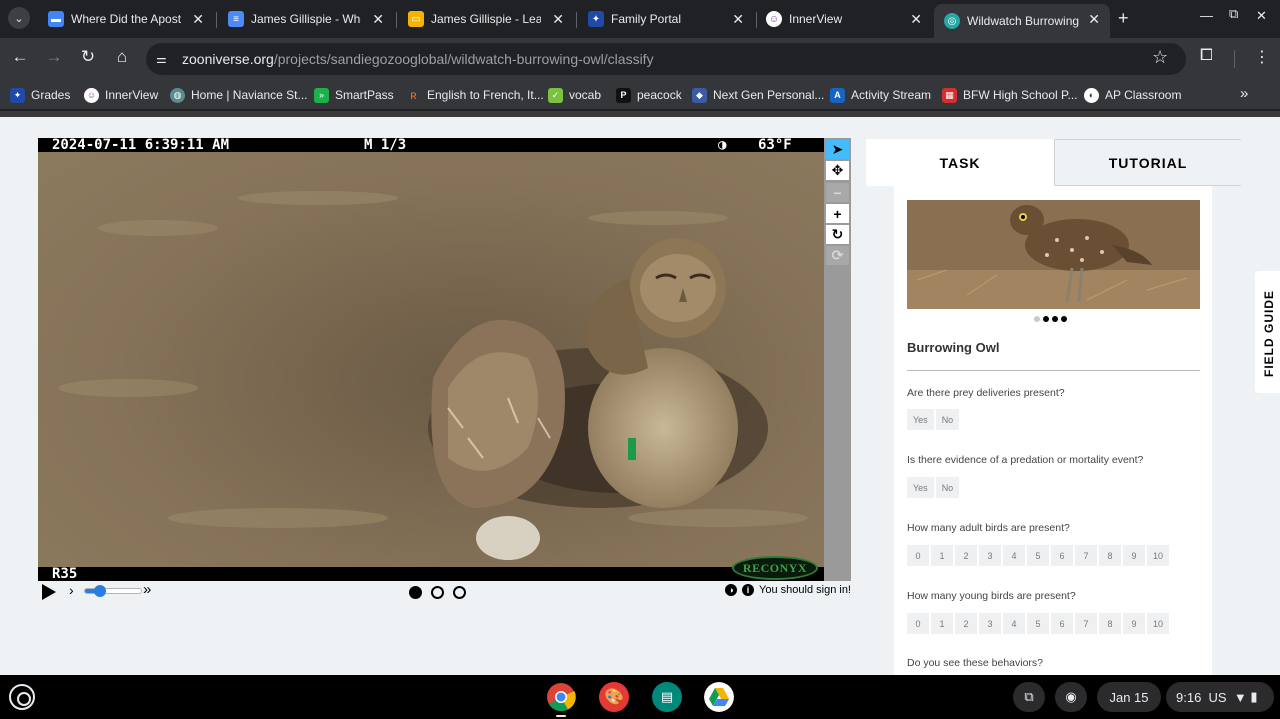  Describe the element at coordinates (666, 19) in the screenshot. I see `tab-4: ✦ Family Portal ✕` at that location.